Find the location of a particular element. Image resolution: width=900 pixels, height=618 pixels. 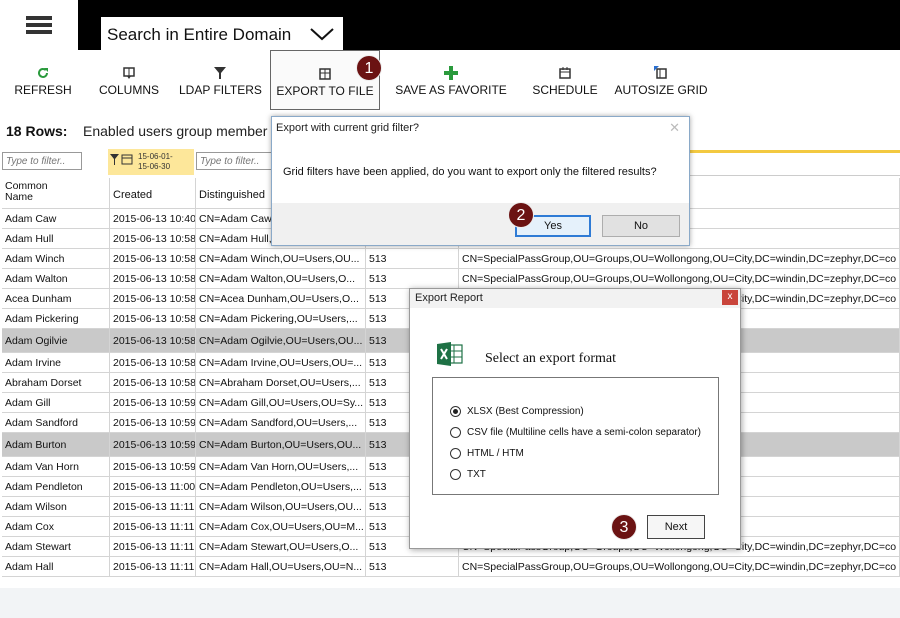

no-button: No is located at coordinates (641, 226).